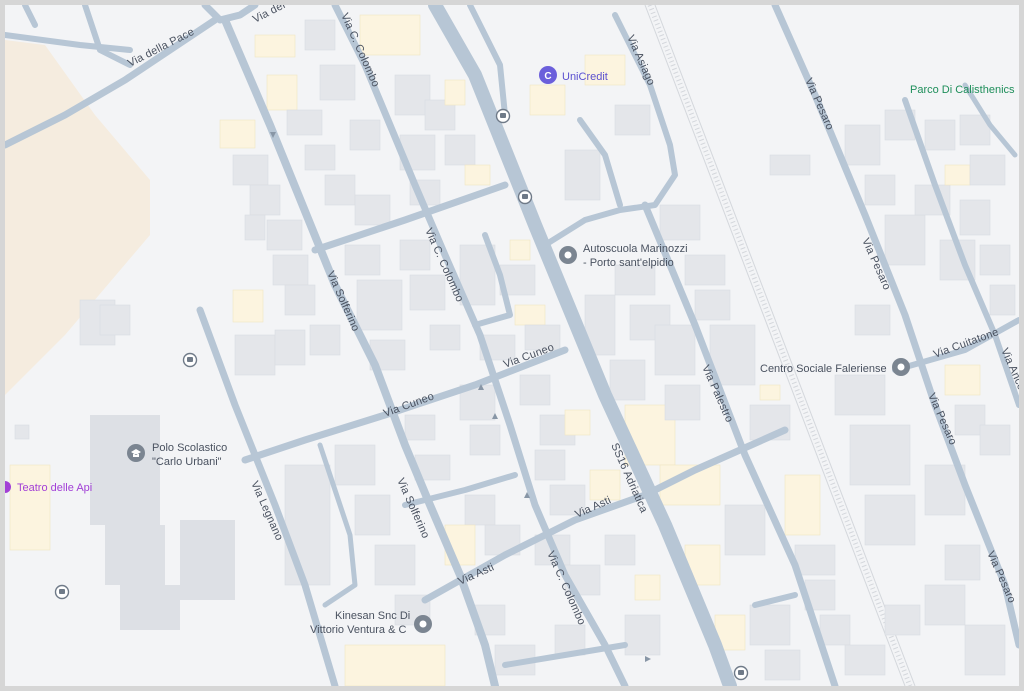 The width and height of the screenshot is (1024, 691). What do you see at coordinates (966, 343) in the screenshot?
I see `street-label-via-cuitatone: Via Cuitatone` at bounding box center [966, 343].